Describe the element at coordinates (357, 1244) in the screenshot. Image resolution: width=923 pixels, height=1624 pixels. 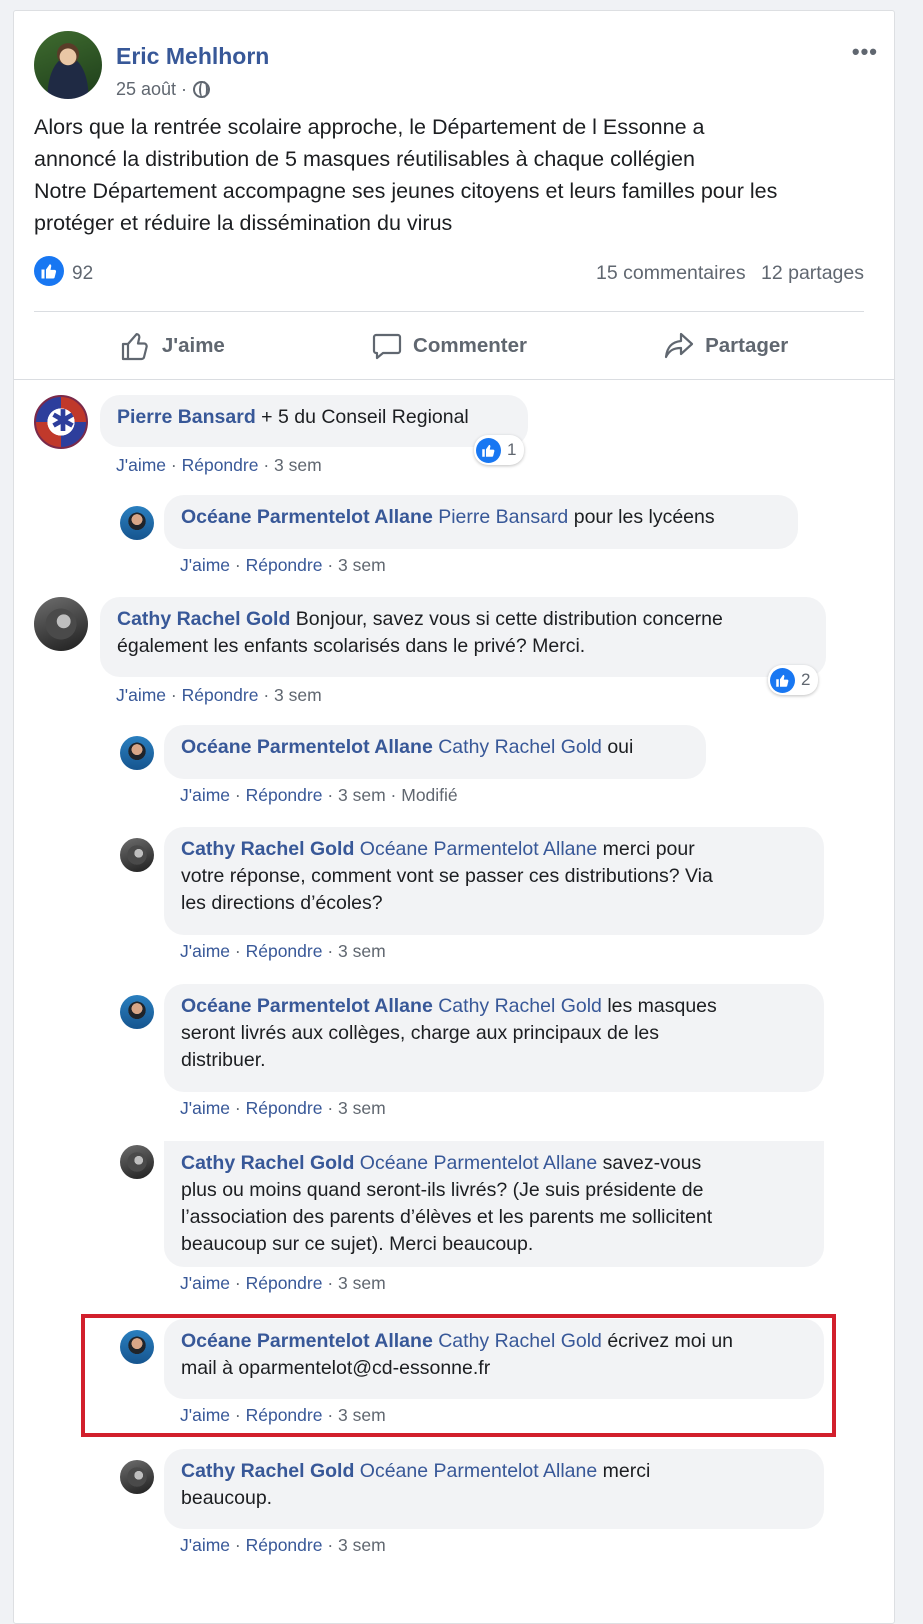
I see `comment-text: beaucoup sur ce sujet). Merci beaucoup.` at that location.